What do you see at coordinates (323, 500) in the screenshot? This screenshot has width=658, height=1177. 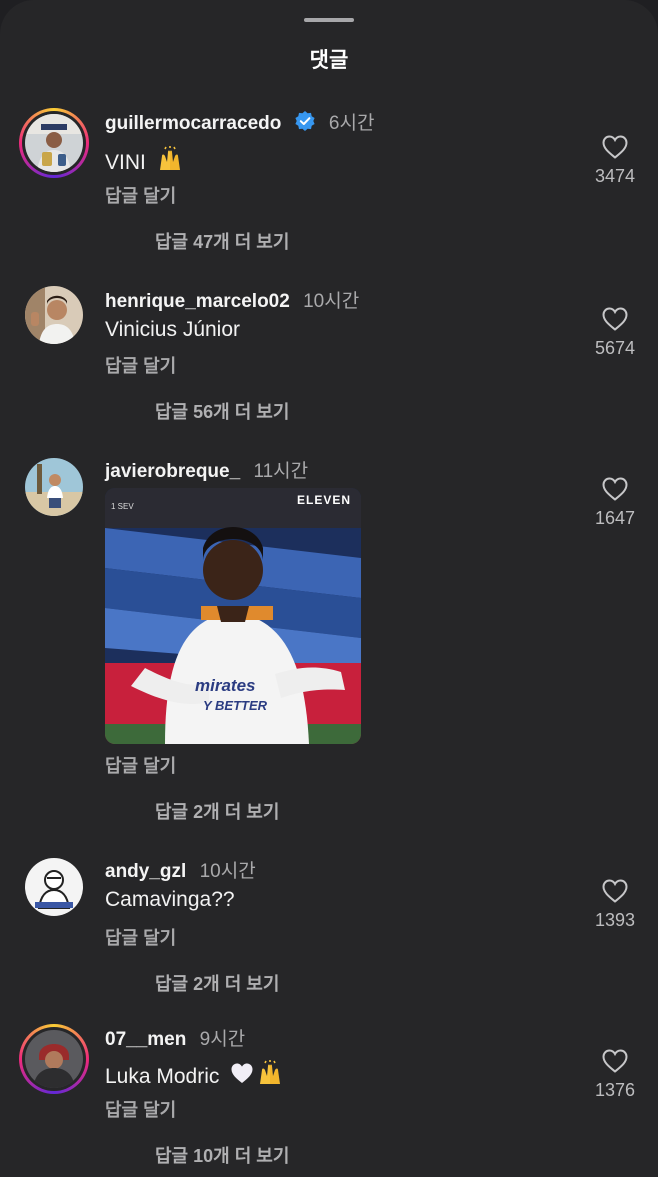 I see `channel-logo: ELEVEN` at bounding box center [323, 500].